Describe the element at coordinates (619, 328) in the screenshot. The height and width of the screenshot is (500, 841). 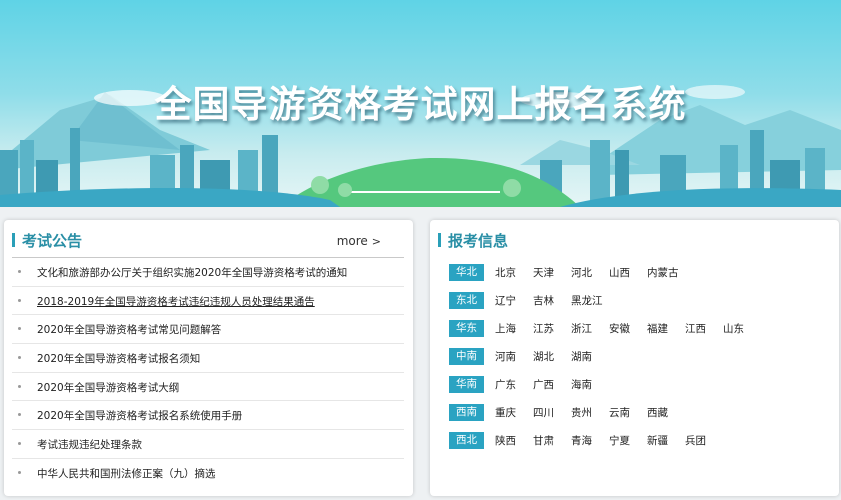
I see `province-link: 安徽` at that location.